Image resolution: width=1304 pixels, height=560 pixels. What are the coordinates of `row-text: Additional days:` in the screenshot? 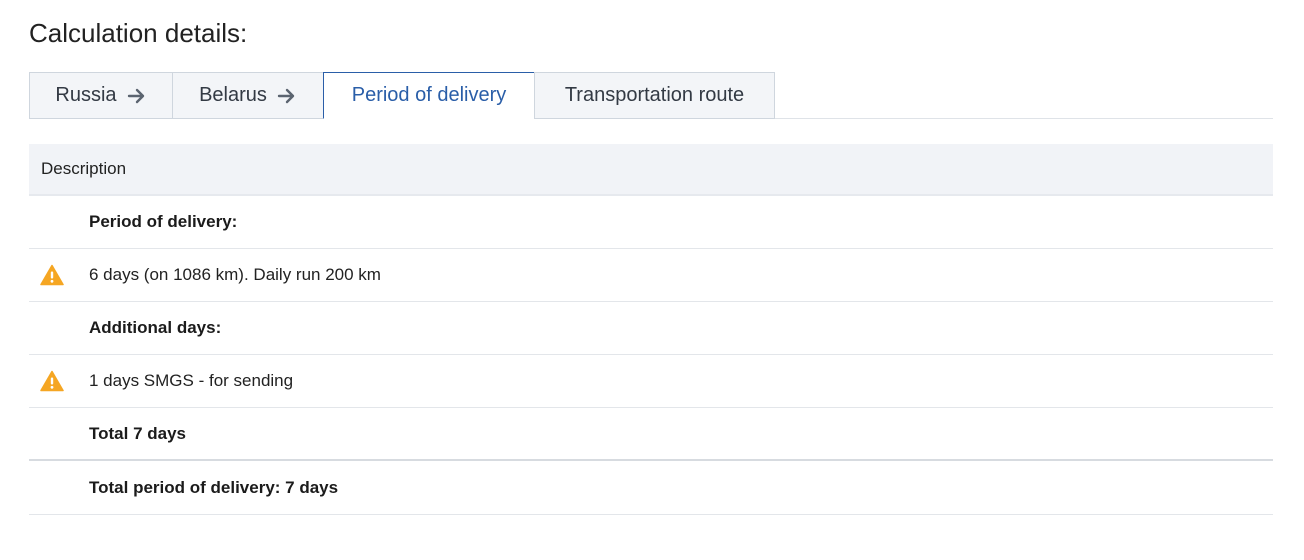 It's located at (155, 327).